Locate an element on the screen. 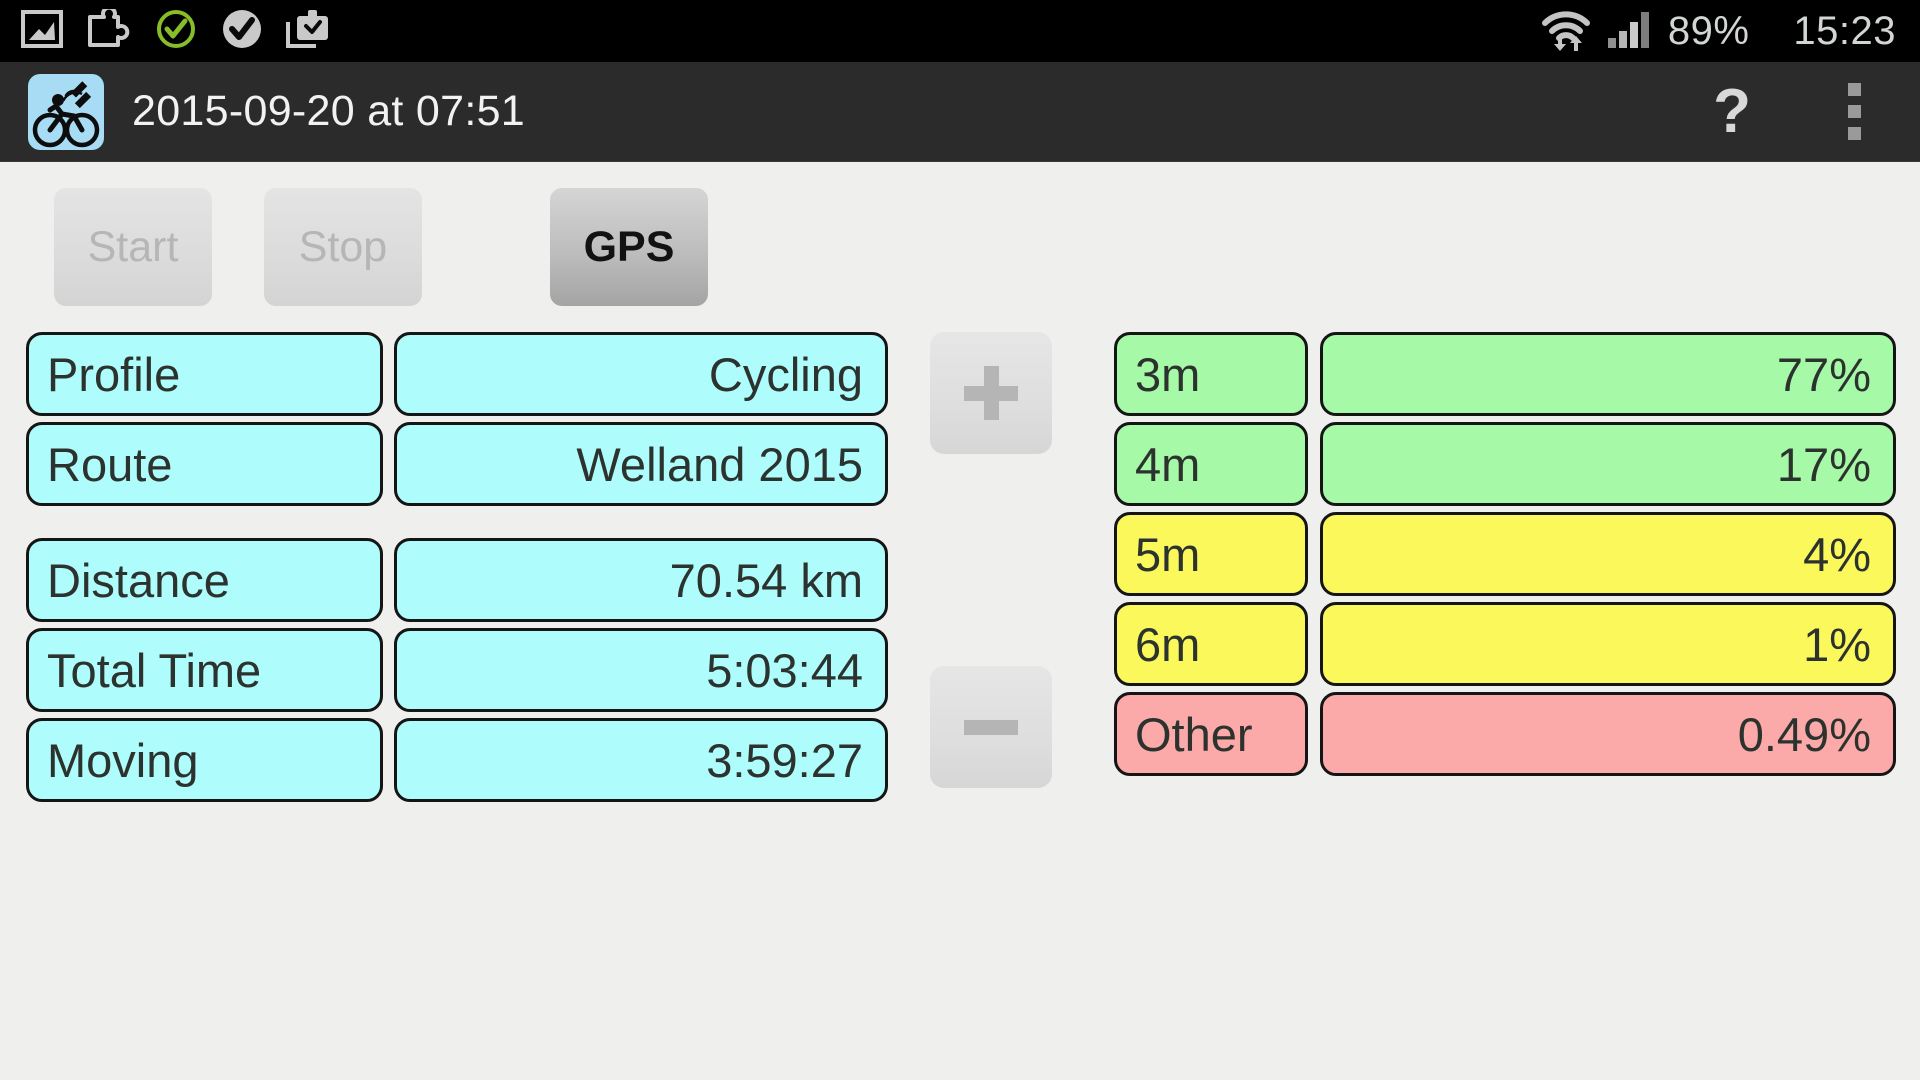 Image resolution: width=1920 pixels, height=1080 pixels. status-bar-notification-icons is located at coordinates (176, 30).